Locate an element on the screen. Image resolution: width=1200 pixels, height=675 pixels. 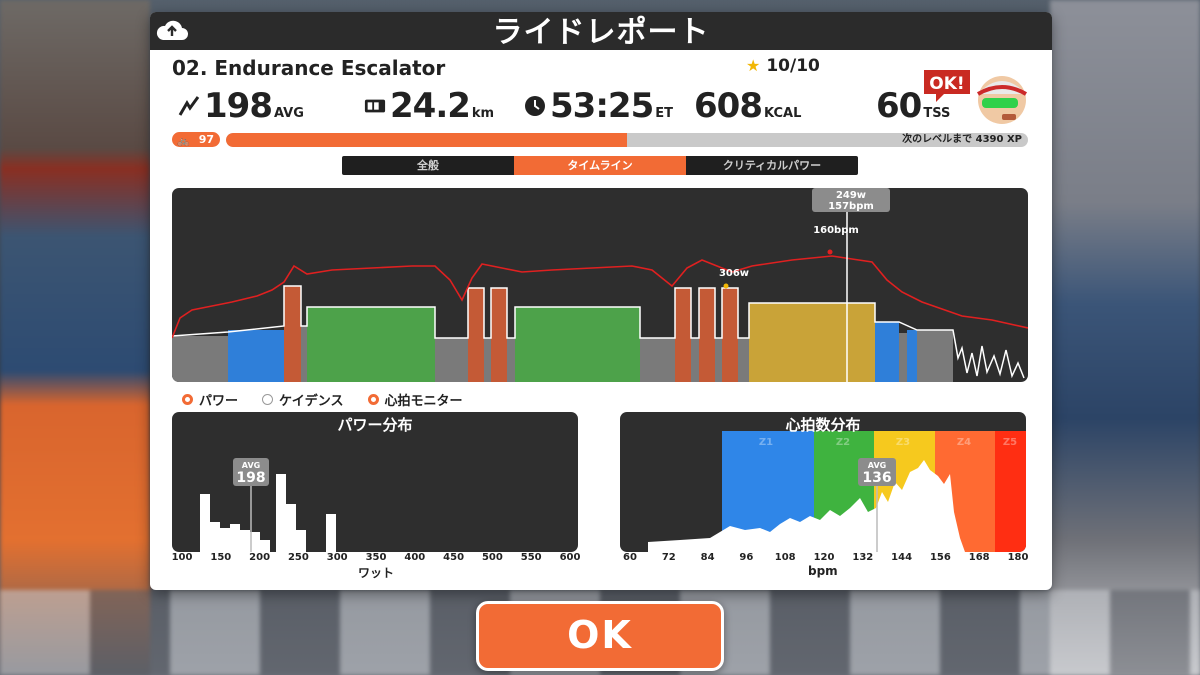
zone-label-z5: Z5 is located at coordinates (1010, 442).